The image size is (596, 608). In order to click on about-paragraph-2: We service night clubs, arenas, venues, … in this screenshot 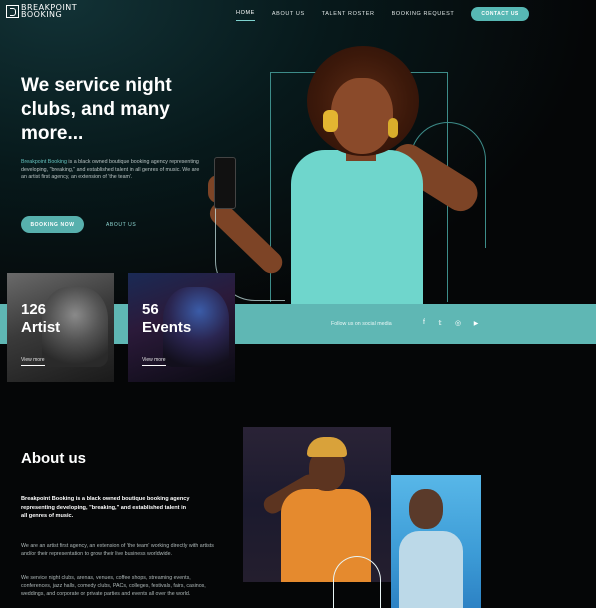, I will do `click(113, 586)`.